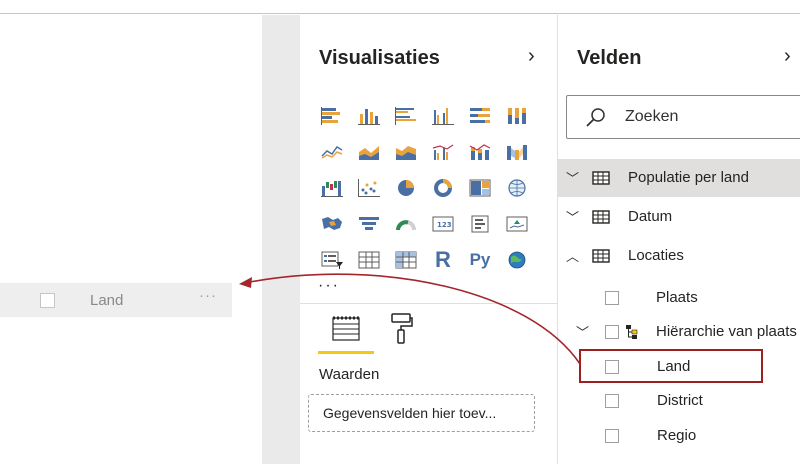 This screenshot has height=464, width=800. Describe the element at coordinates (596, 120) in the screenshot. I see `search-icon` at that location.